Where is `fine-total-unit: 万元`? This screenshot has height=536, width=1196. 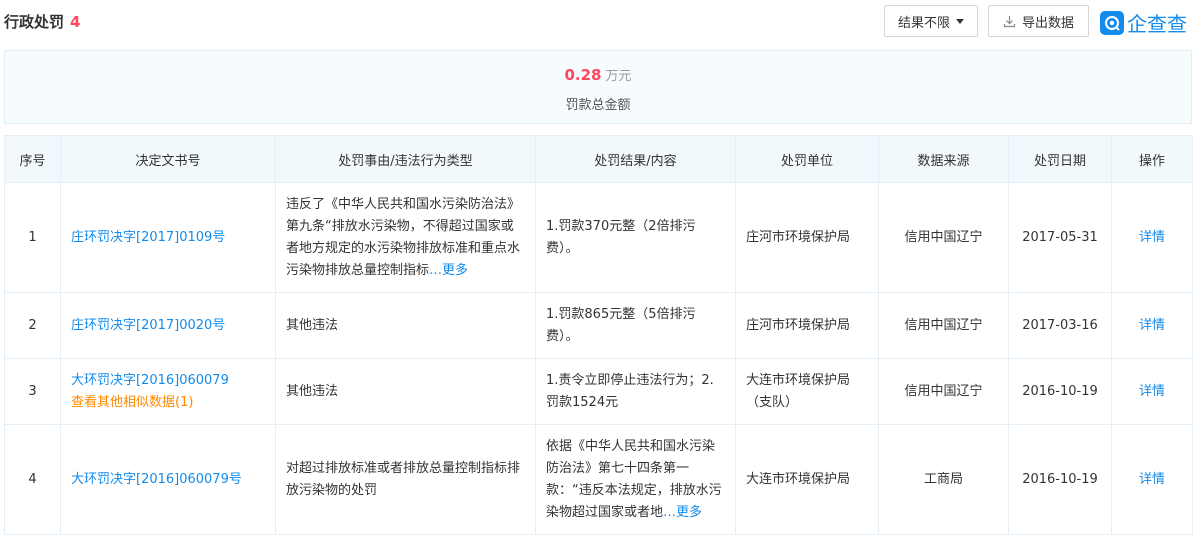
fine-total-unit: 万元 is located at coordinates (618, 76).